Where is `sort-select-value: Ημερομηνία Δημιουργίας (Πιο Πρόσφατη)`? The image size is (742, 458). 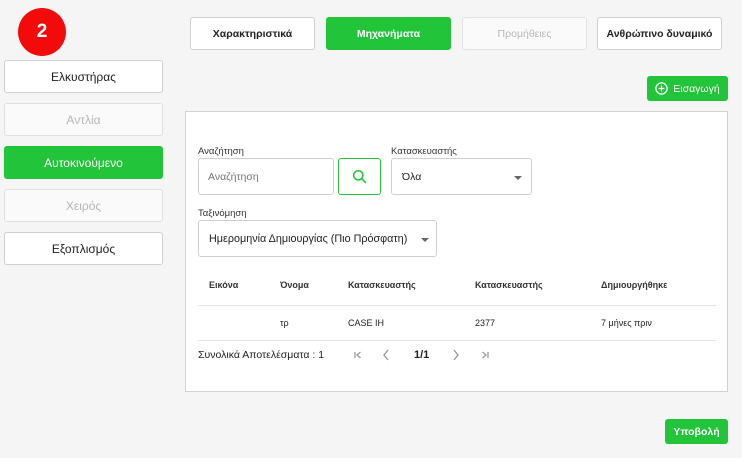
sort-select-value: Ημερομηνία Δημιουργίας (Πιο Πρόσφατη) is located at coordinates (308, 238).